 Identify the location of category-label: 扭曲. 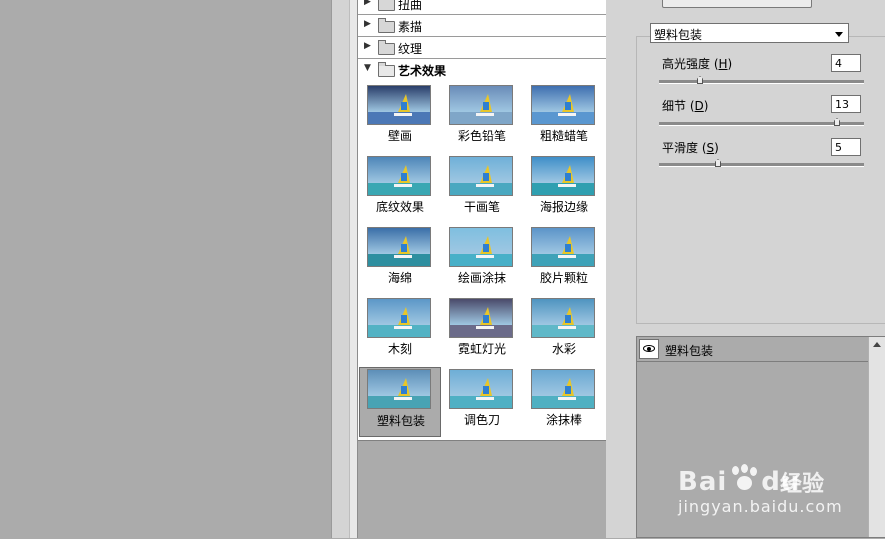
(410, 6).